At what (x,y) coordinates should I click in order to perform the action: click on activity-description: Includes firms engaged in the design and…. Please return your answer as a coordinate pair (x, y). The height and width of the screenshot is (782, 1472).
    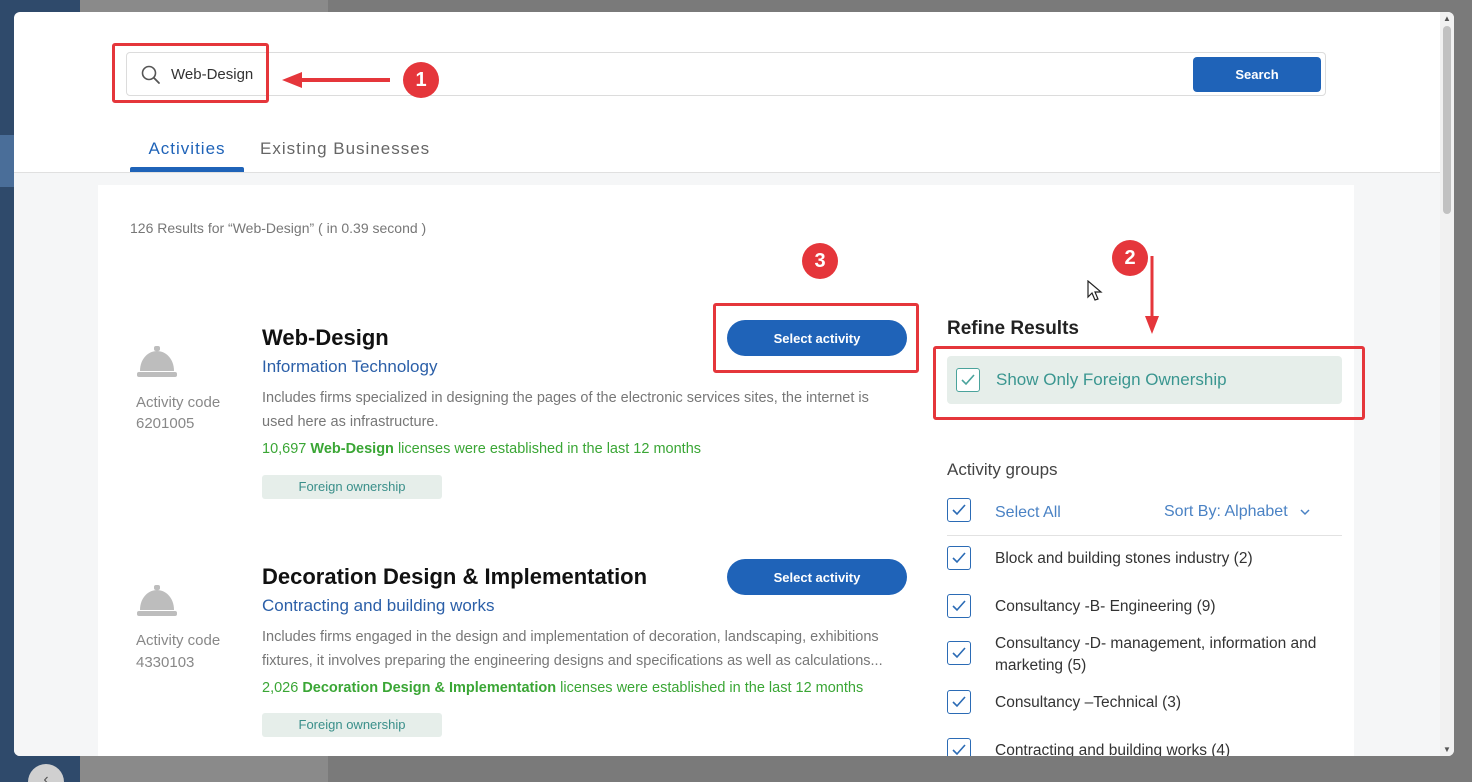
    Looking at the image, I should click on (572, 649).